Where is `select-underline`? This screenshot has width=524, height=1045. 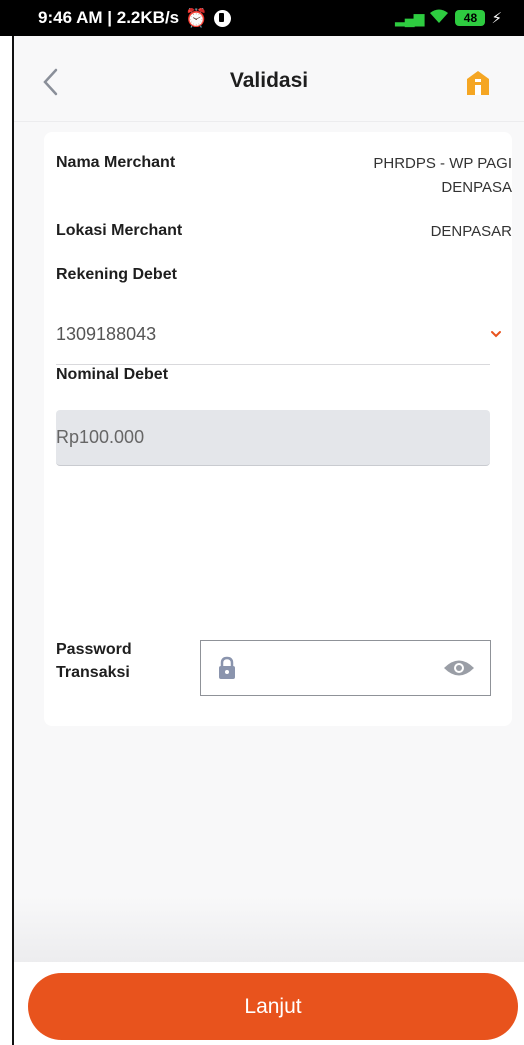 select-underline is located at coordinates (273, 364).